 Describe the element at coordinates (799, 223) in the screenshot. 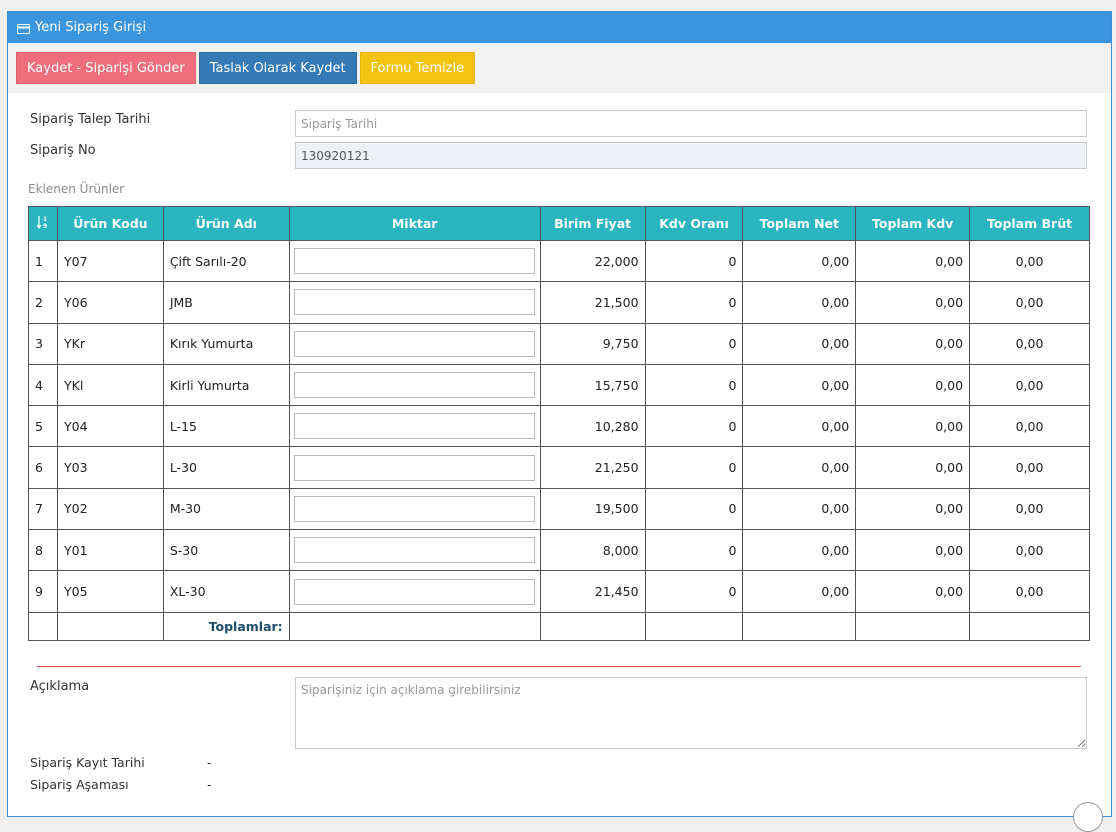

I see `col-net-header: Toplam Net` at that location.